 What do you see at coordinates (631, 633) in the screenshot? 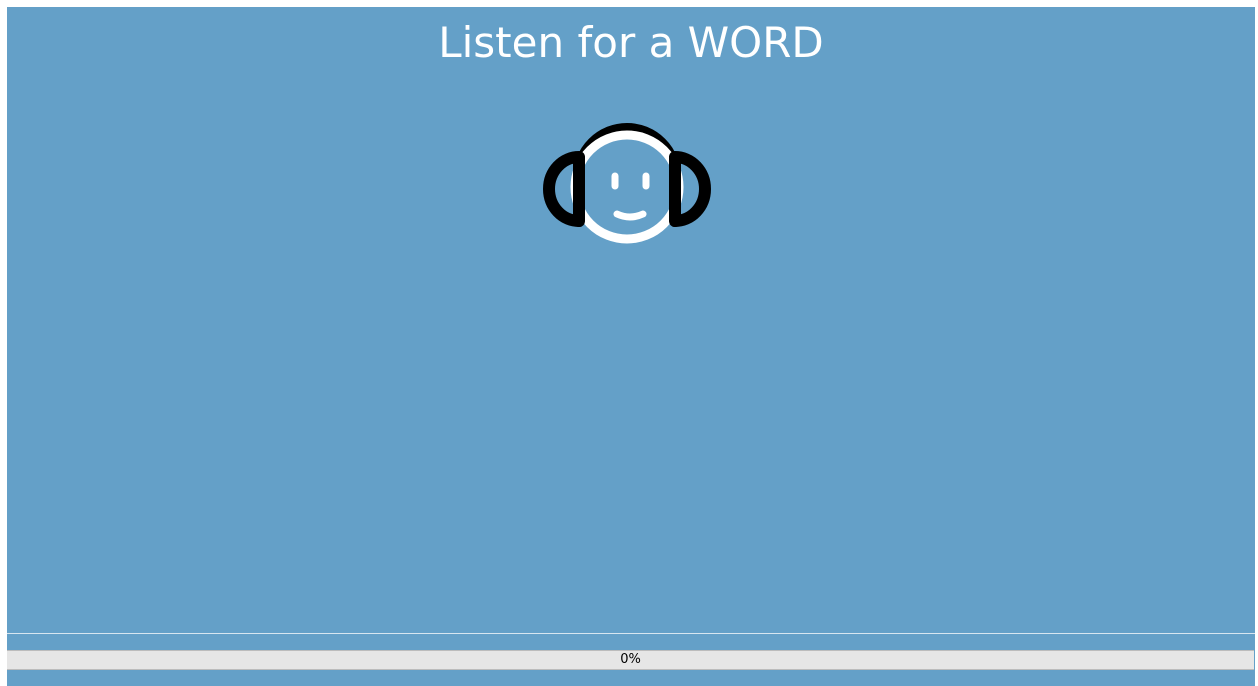
I see `divider` at bounding box center [631, 633].